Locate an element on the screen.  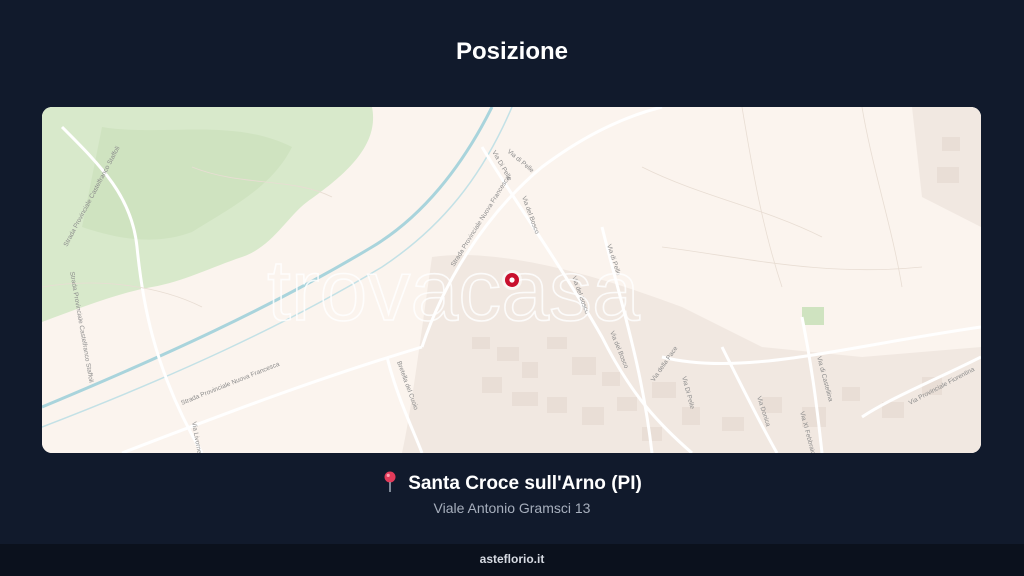
city-name: Santa Croce sull'Arno (PI) is located at coordinates (525, 483).